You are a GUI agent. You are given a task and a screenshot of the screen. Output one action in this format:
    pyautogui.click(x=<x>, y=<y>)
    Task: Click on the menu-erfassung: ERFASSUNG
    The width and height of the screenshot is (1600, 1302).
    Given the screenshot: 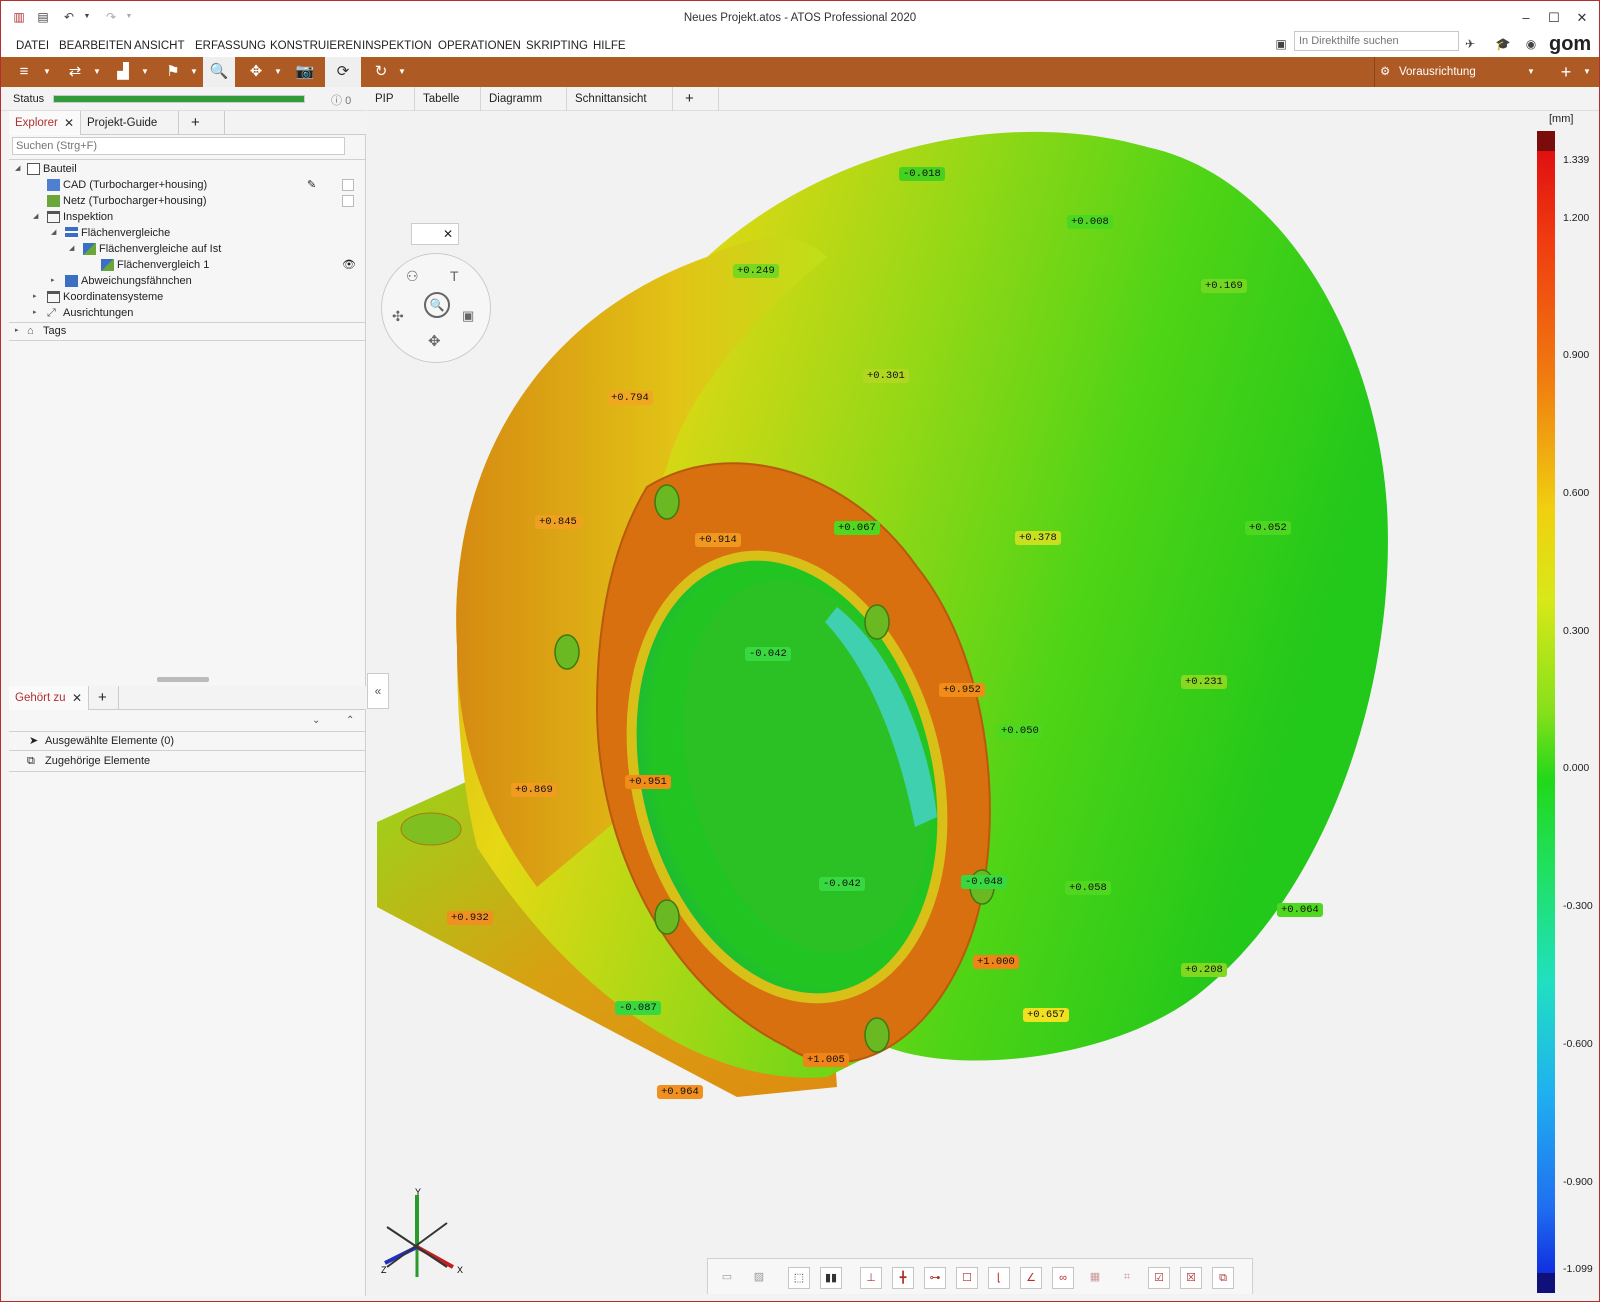 What is the action you would take?
    pyautogui.click(x=230, y=46)
    